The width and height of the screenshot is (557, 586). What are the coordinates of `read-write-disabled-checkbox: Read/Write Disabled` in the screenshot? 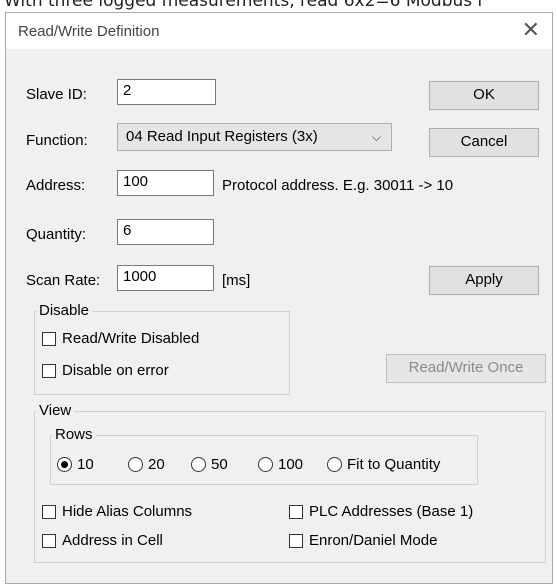 It's located at (120, 338).